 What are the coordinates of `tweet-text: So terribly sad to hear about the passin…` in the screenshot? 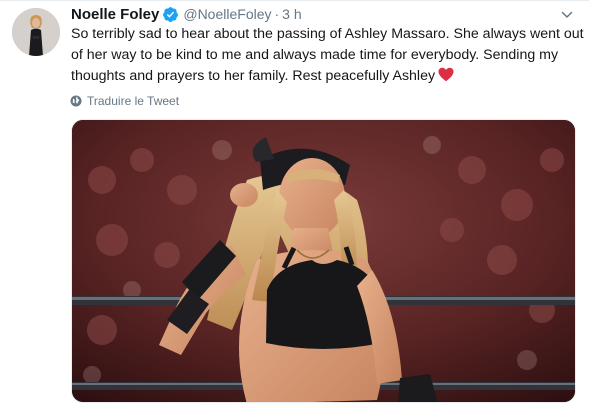 It's located at (327, 55).